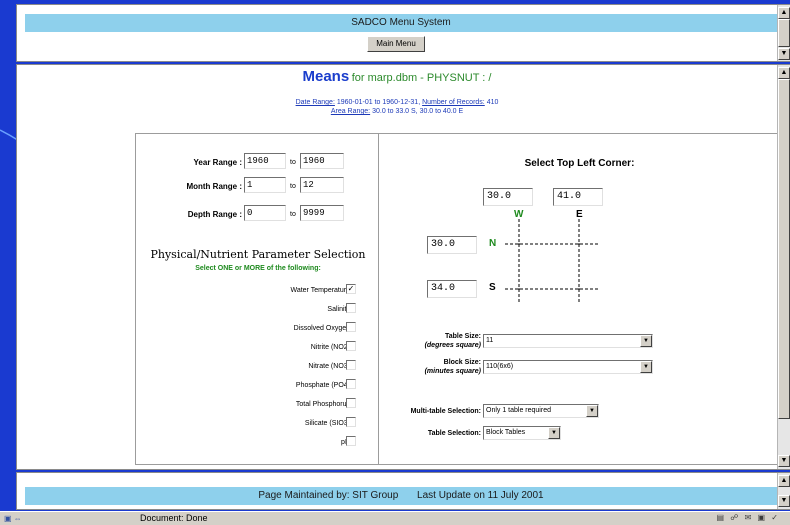 The image size is (790, 525). Describe the element at coordinates (322, 385) in the screenshot. I see `param-label: Phosphate (PO4)` at that location.